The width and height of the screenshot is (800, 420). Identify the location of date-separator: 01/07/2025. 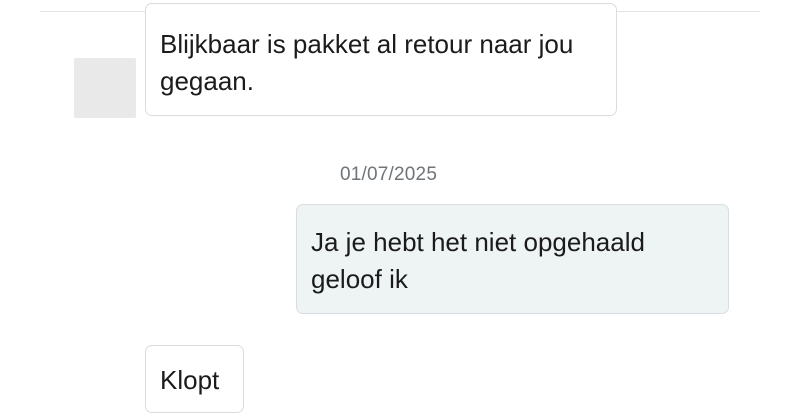
(389, 174).